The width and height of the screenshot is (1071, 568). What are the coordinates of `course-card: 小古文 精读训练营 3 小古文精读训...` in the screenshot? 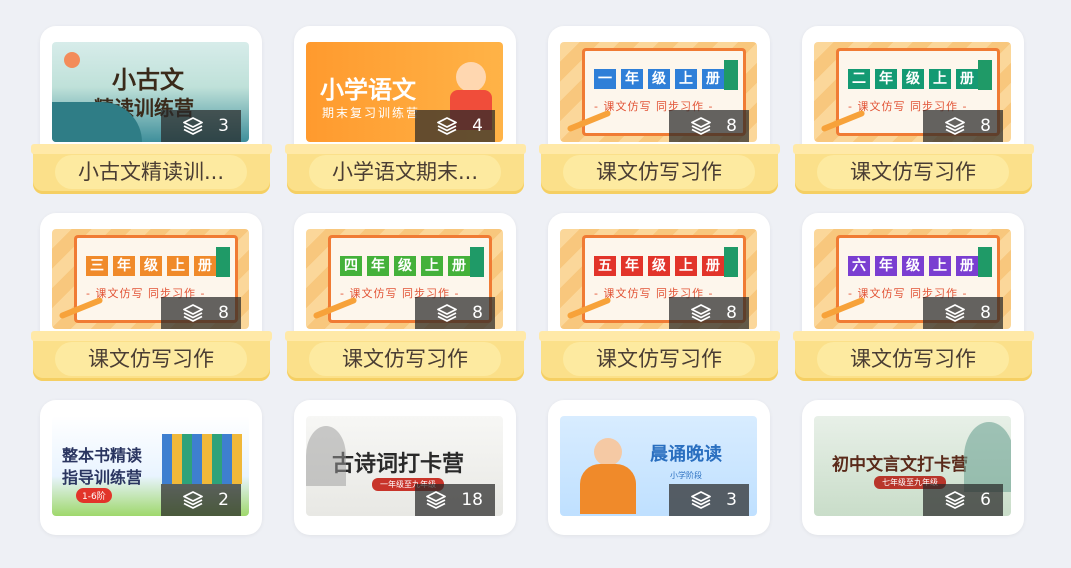 It's located at (152, 110).